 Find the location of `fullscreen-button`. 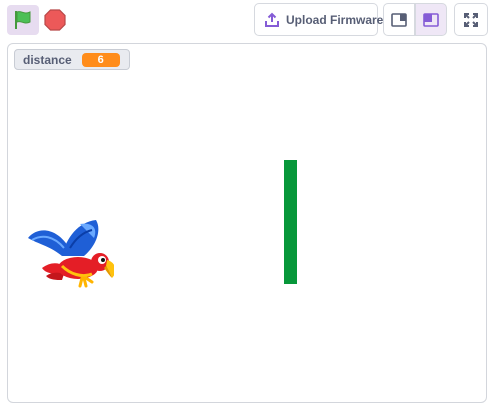

fullscreen-button is located at coordinates (471, 19).